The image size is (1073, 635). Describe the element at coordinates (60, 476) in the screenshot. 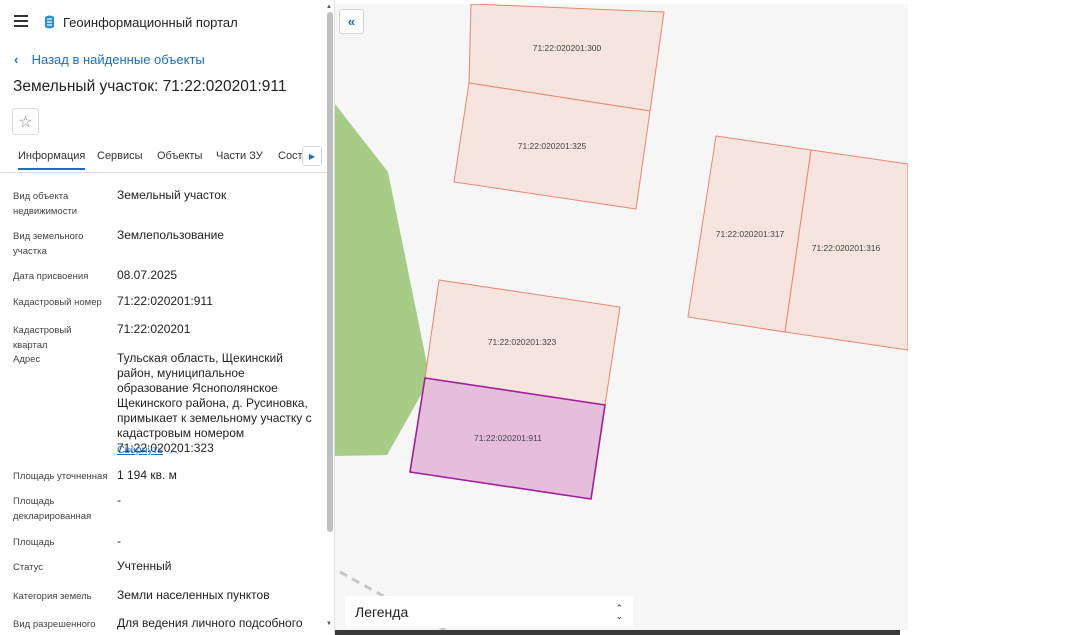

I see `field-label-area-precise: Площадь уточненная` at that location.